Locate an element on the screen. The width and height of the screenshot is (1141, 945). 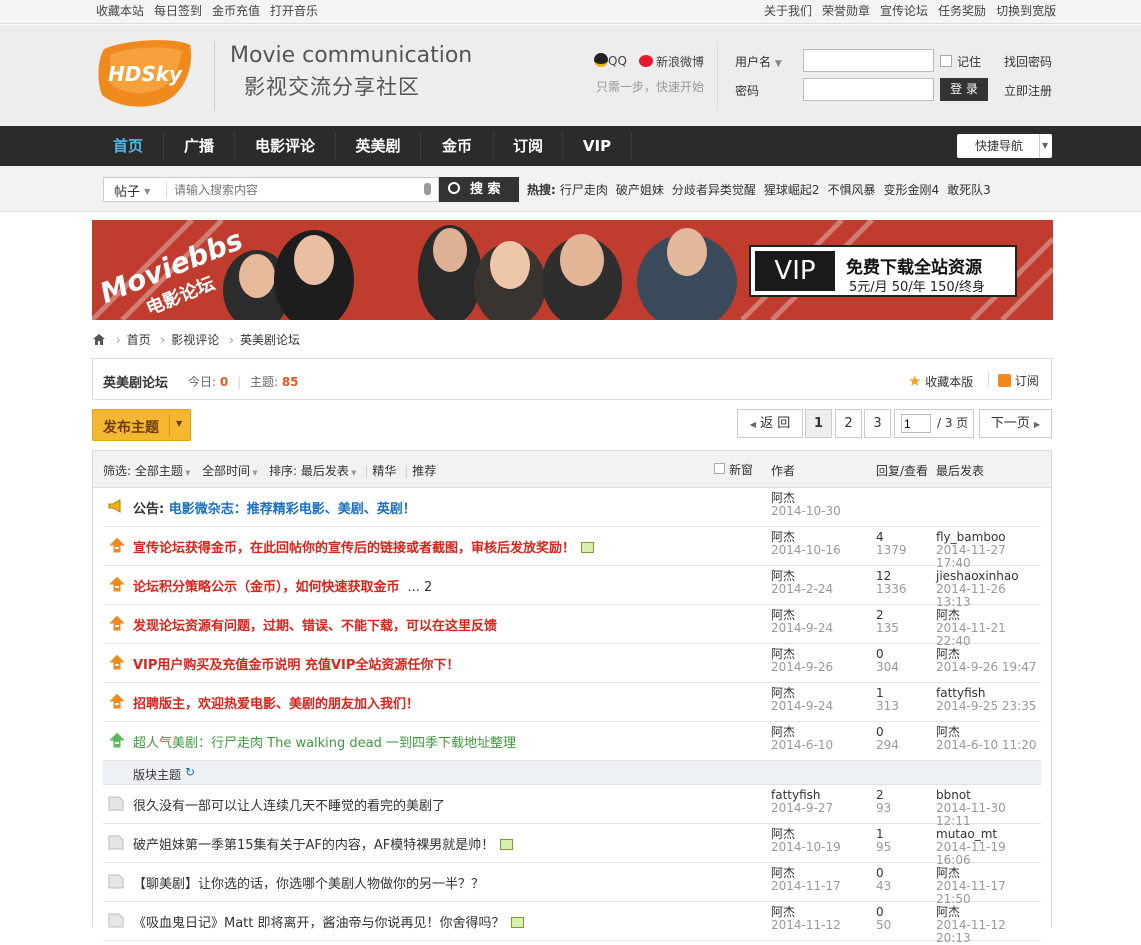
search-input is located at coordinates (294, 189).